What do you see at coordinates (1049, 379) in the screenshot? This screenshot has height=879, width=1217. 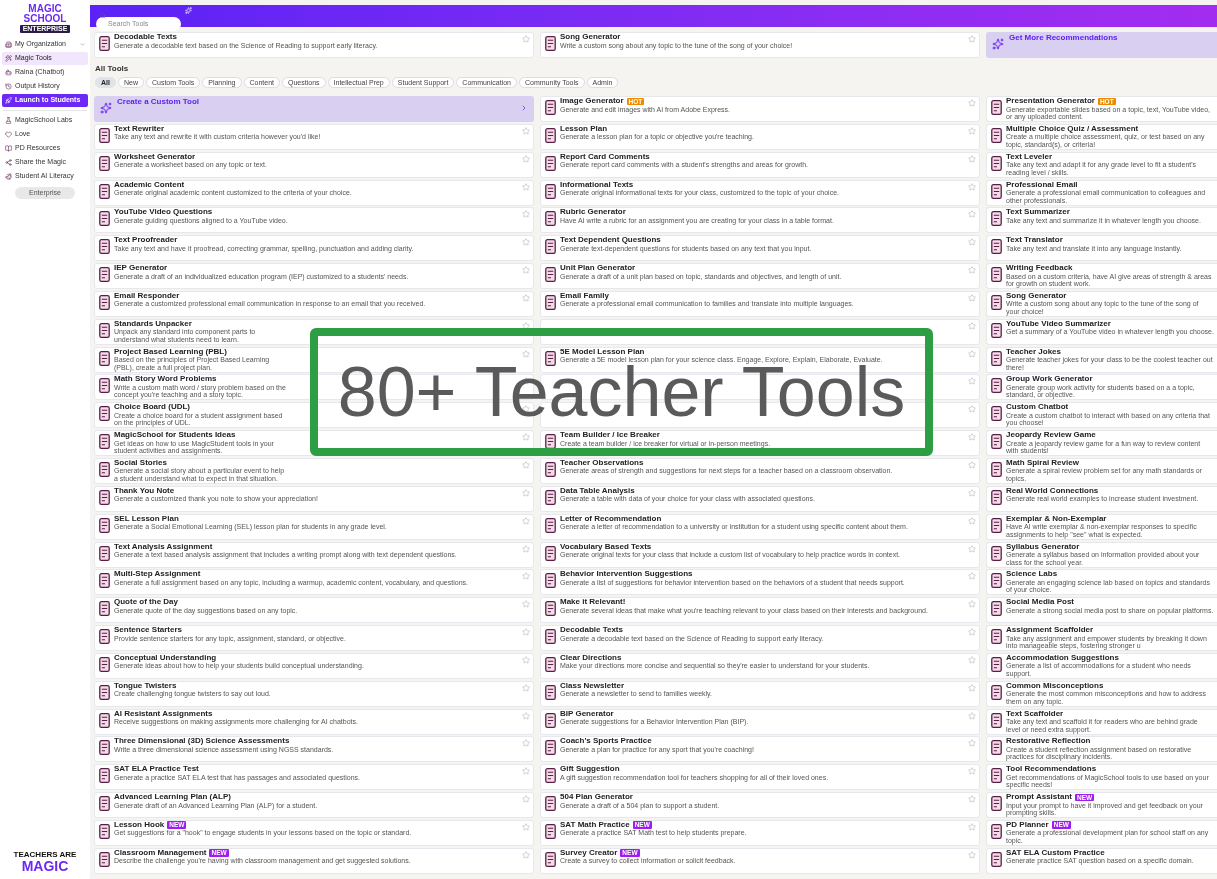 I see `tool-title: Group Work Generator` at bounding box center [1049, 379].